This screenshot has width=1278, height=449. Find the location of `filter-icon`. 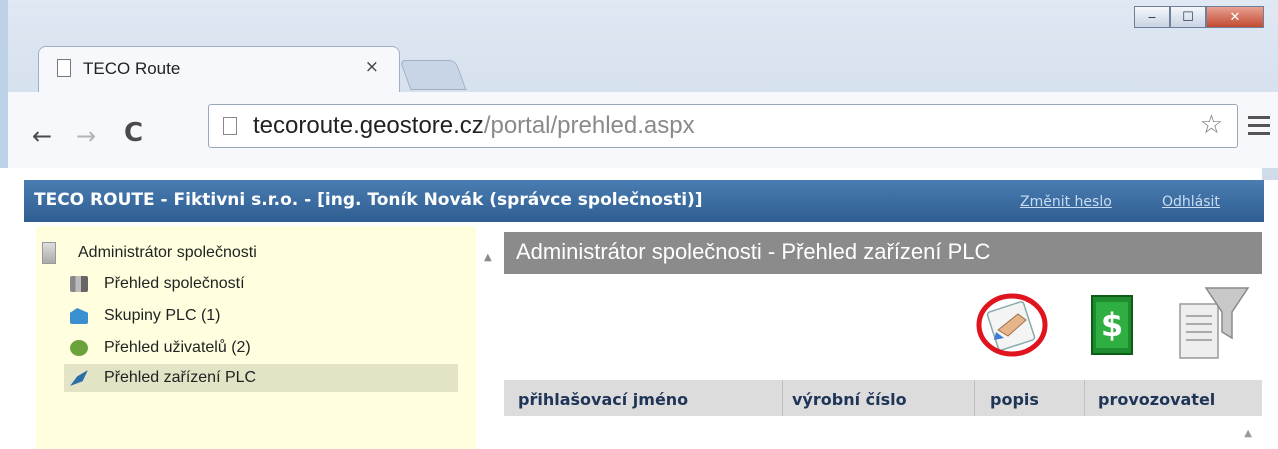

filter-icon is located at coordinates (1212, 323).